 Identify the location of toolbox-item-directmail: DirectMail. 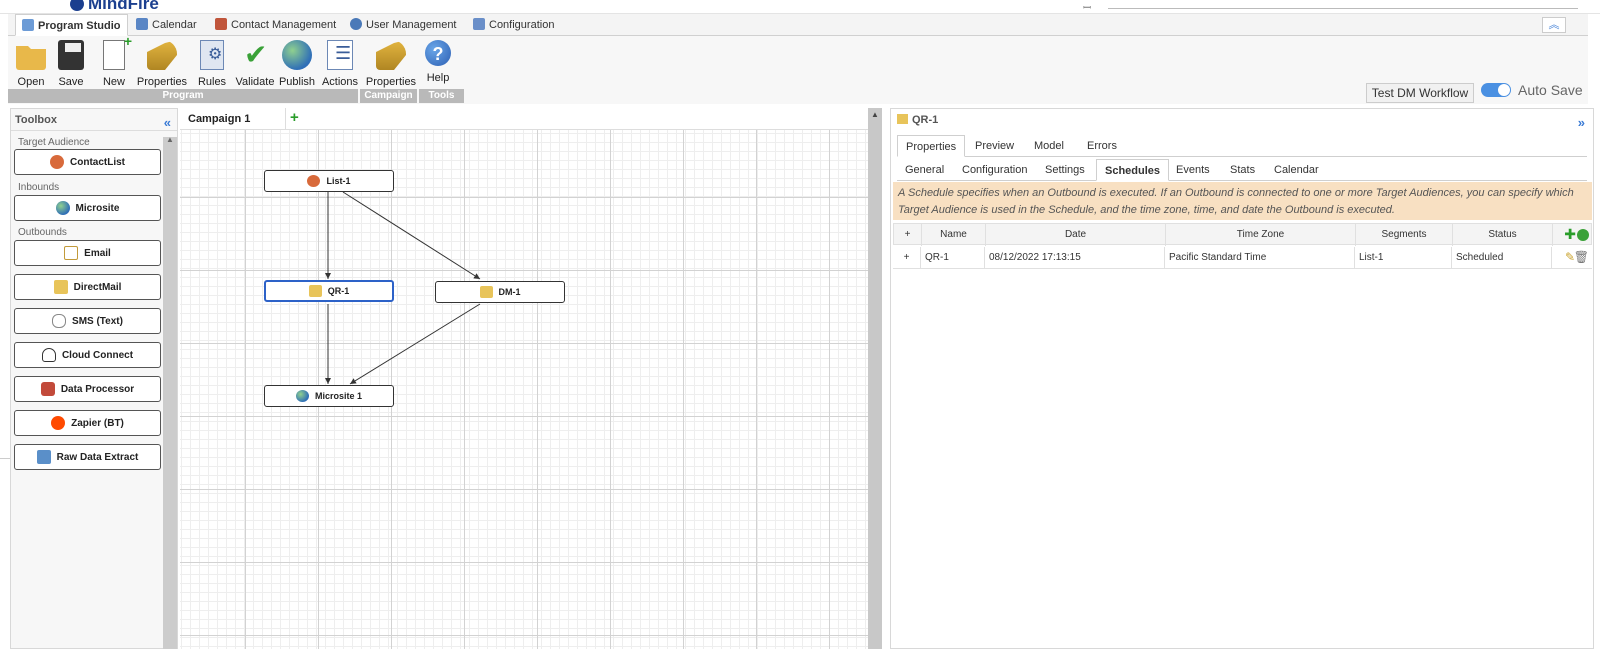
(87, 287).